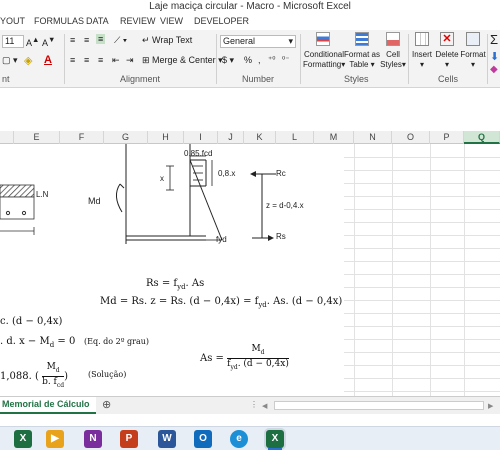  I want to click on sheet-tab-memorial: Memorial de Cálculo, so click(48, 405).